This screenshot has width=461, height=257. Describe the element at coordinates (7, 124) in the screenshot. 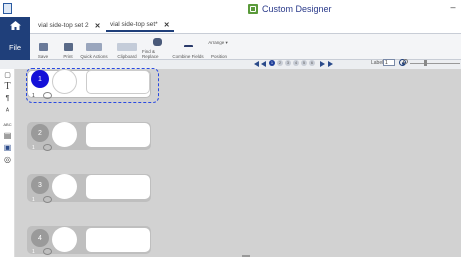

I see `barcode-tool-icon: ABC` at that location.